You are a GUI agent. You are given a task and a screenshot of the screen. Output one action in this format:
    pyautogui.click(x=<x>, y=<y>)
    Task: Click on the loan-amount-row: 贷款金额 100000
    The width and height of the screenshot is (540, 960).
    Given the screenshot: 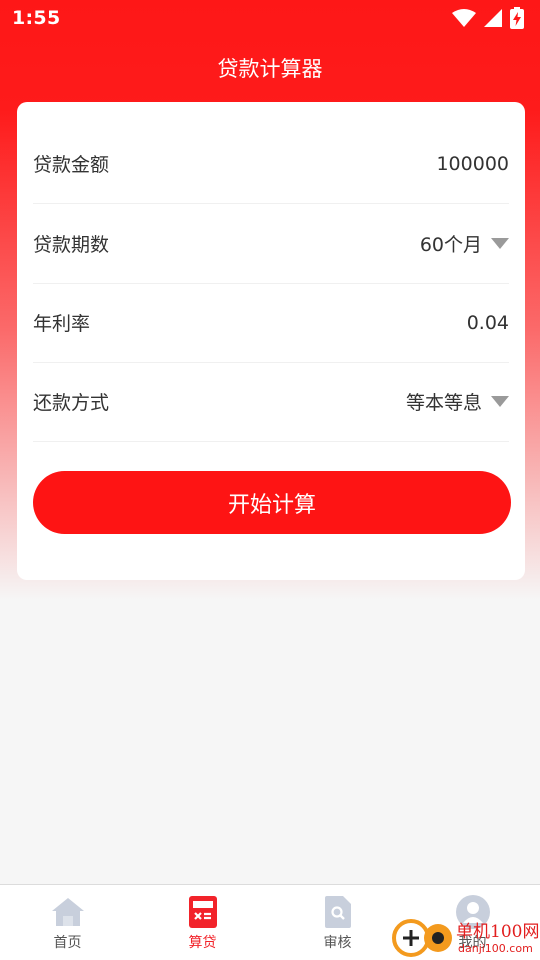 What is the action you would take?
    pyautogui.click(x=271, y=164)
    